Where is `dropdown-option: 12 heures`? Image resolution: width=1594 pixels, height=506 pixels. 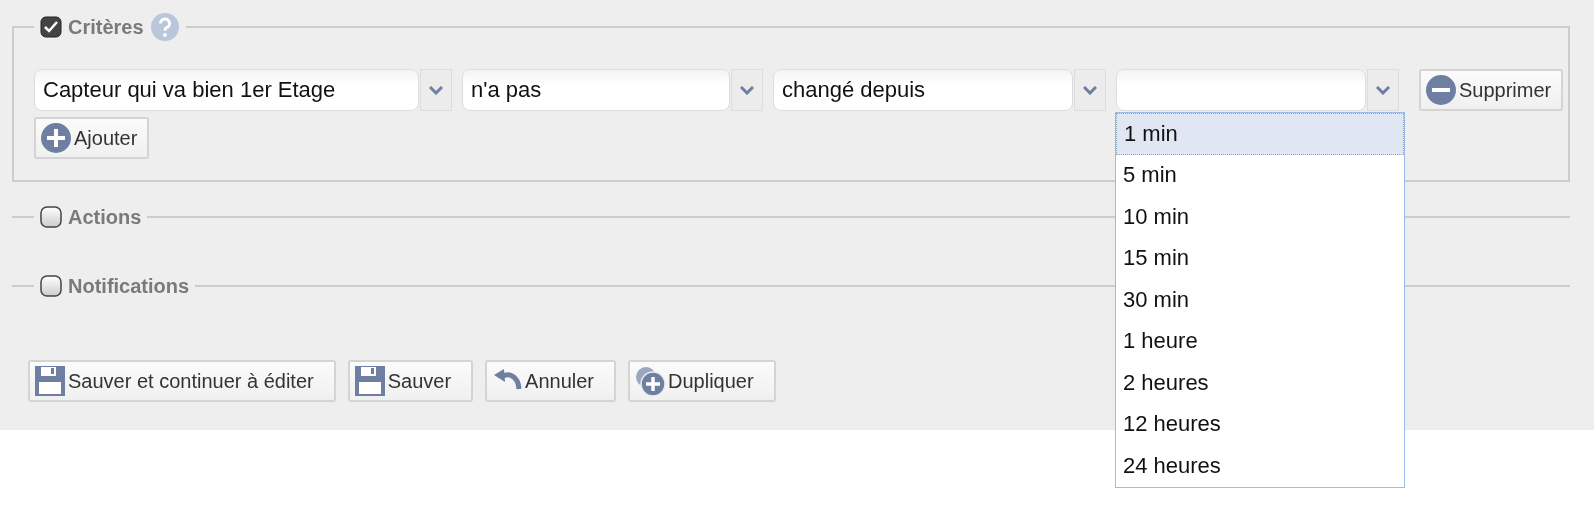
dropdown-option: 12 heures is located at coordinates (1260, 424).